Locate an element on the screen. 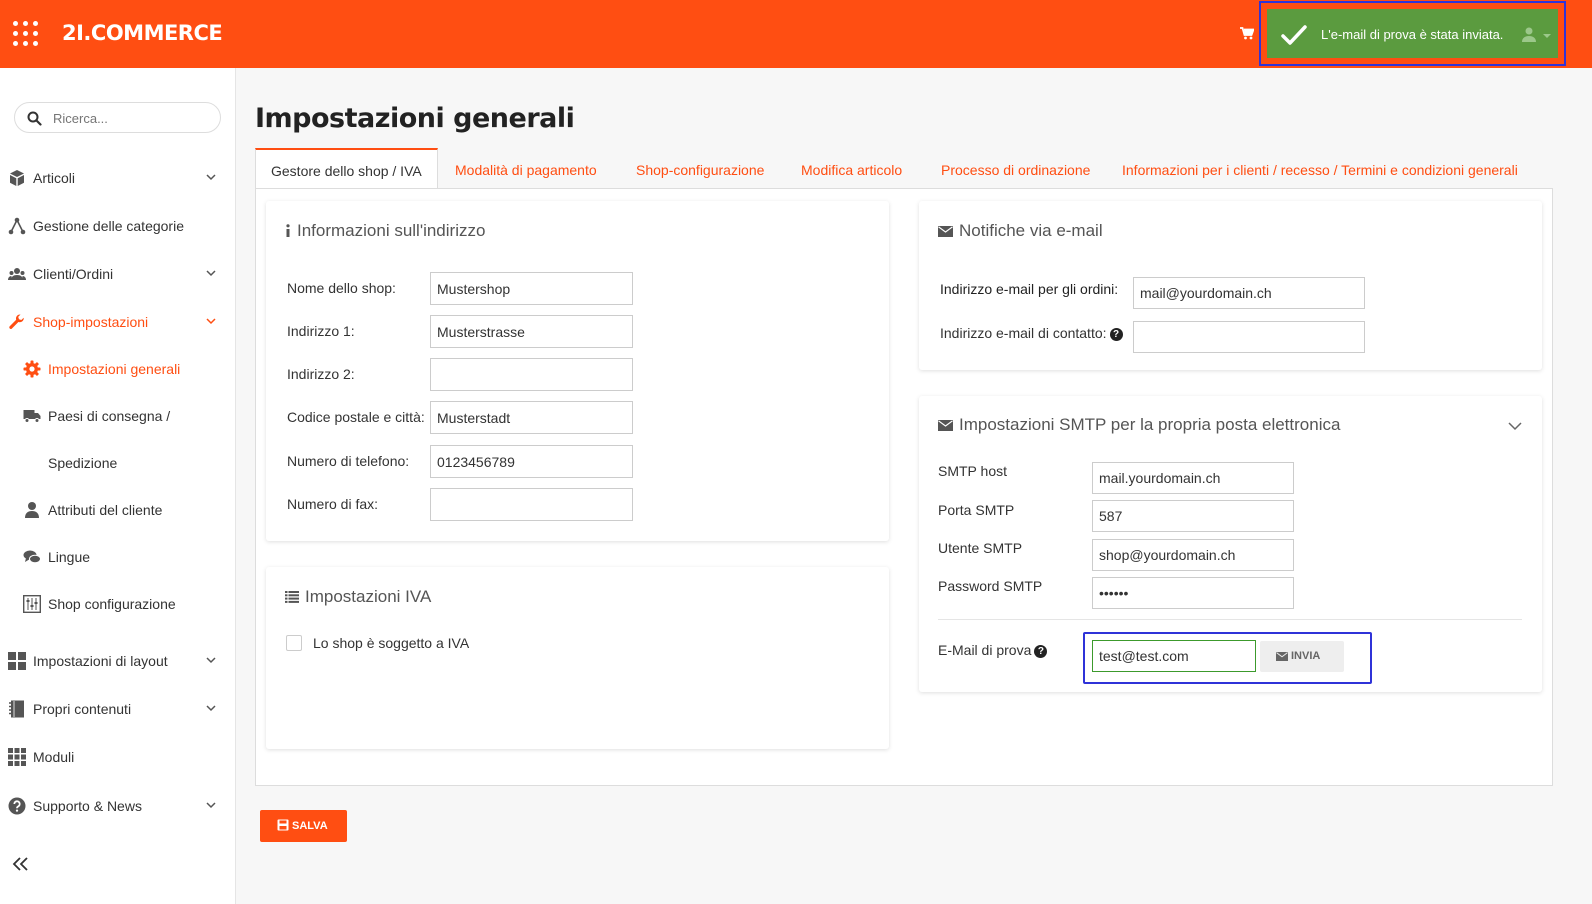 Image resolution: width=1592 pixels, height=904 pixels. sidebar-item-lingue: Lingue is located at coordinates (117, 557).